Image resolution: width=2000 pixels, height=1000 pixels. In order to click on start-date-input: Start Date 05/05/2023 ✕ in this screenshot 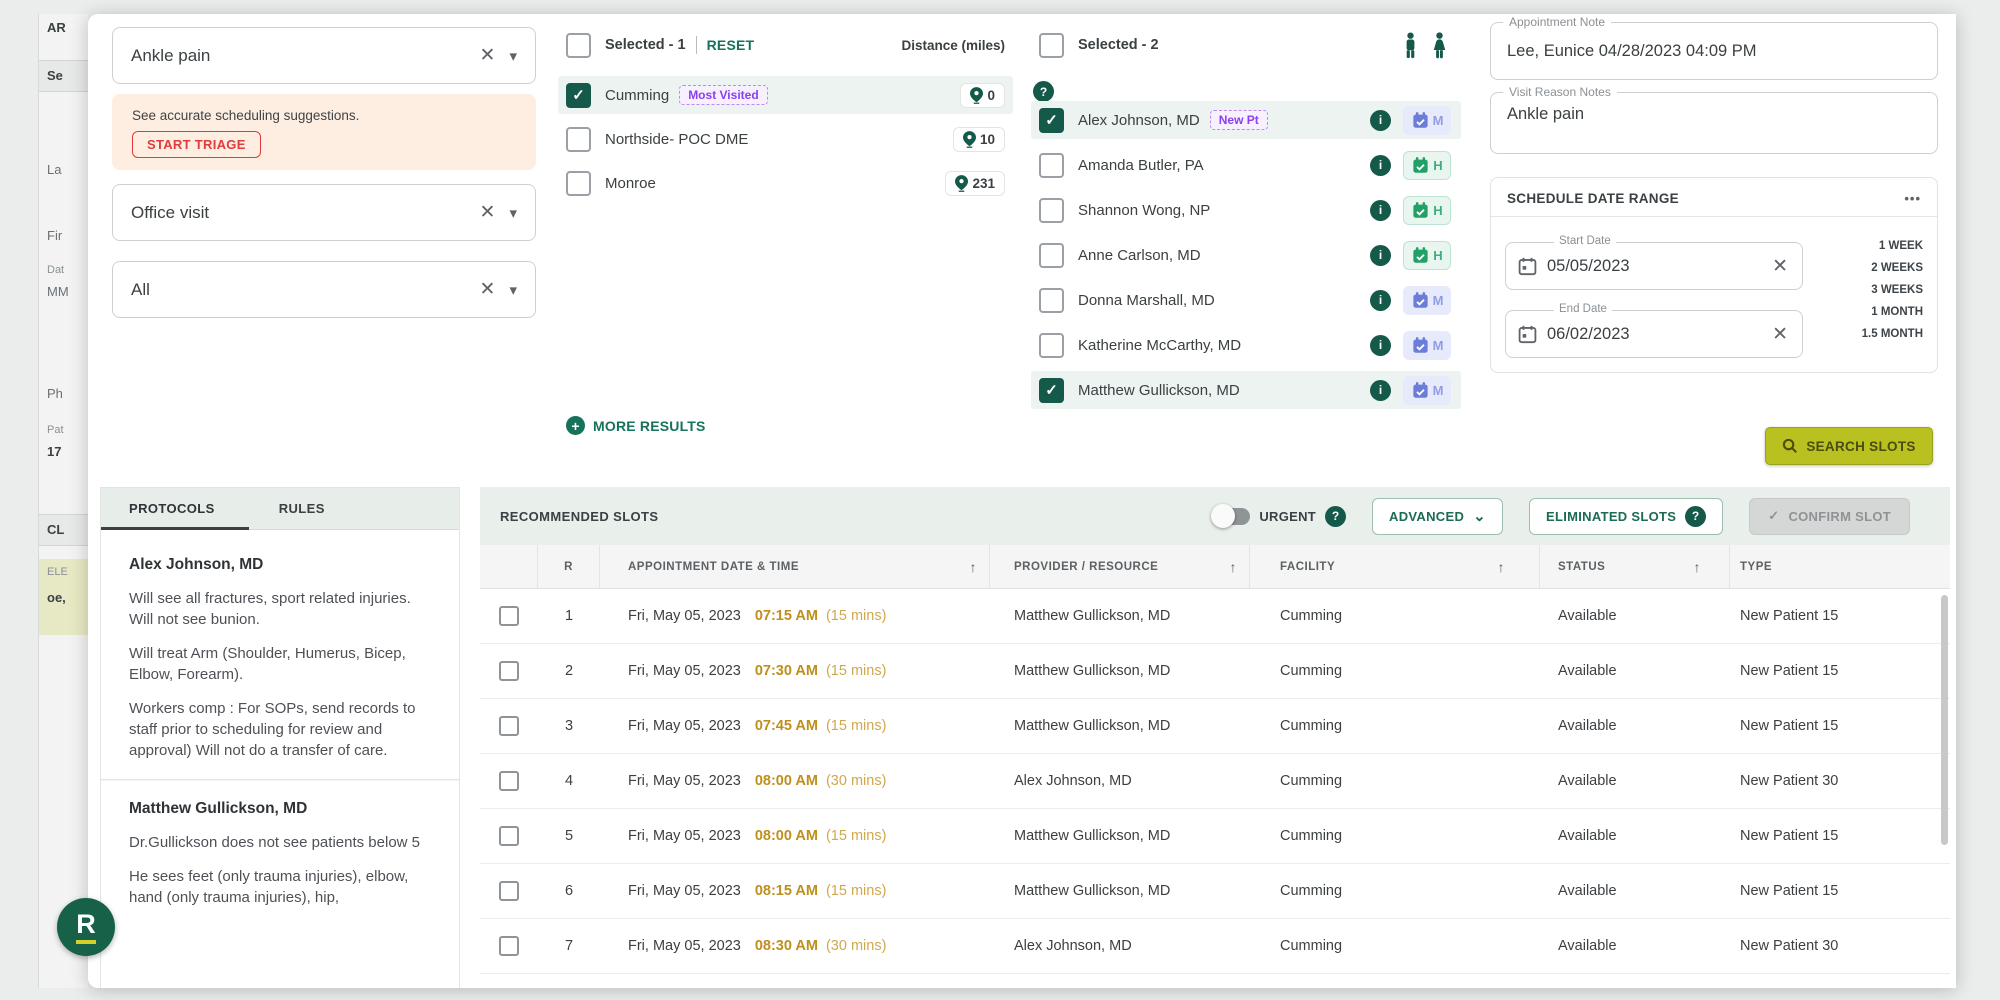, I will do `click(1654, 262)`.